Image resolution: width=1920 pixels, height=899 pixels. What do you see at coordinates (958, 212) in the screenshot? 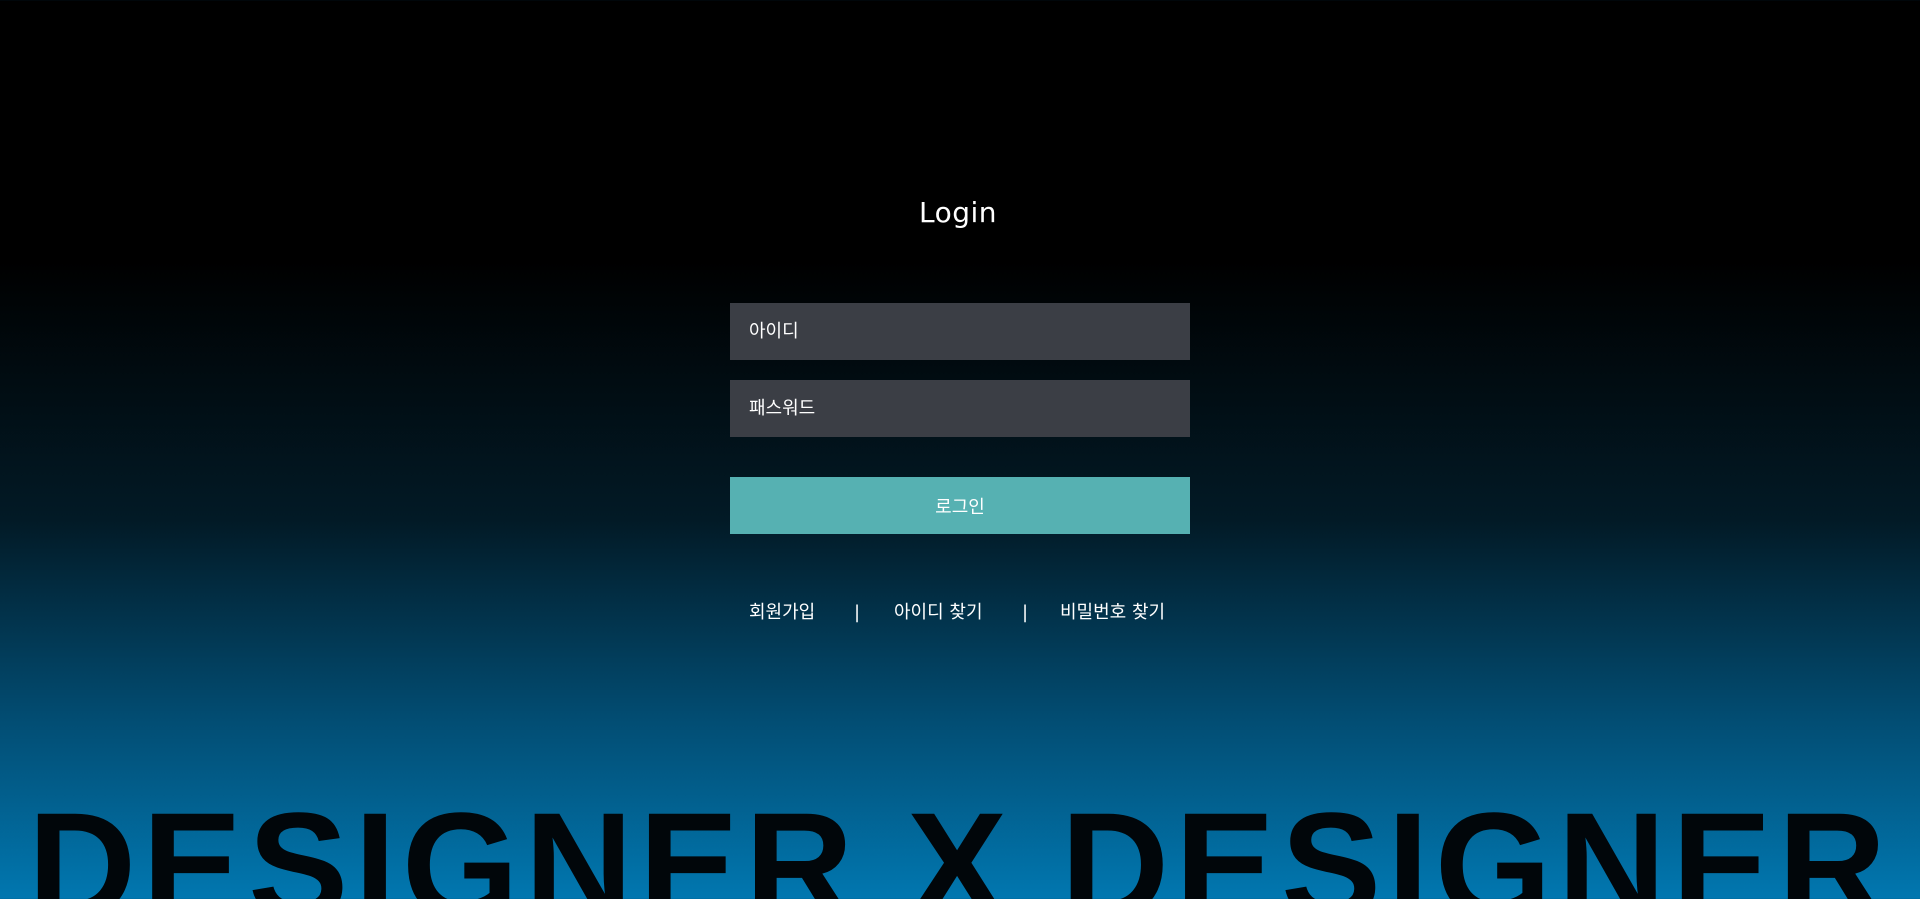
I see `login-title: Login` at bounding box center [958, 212].